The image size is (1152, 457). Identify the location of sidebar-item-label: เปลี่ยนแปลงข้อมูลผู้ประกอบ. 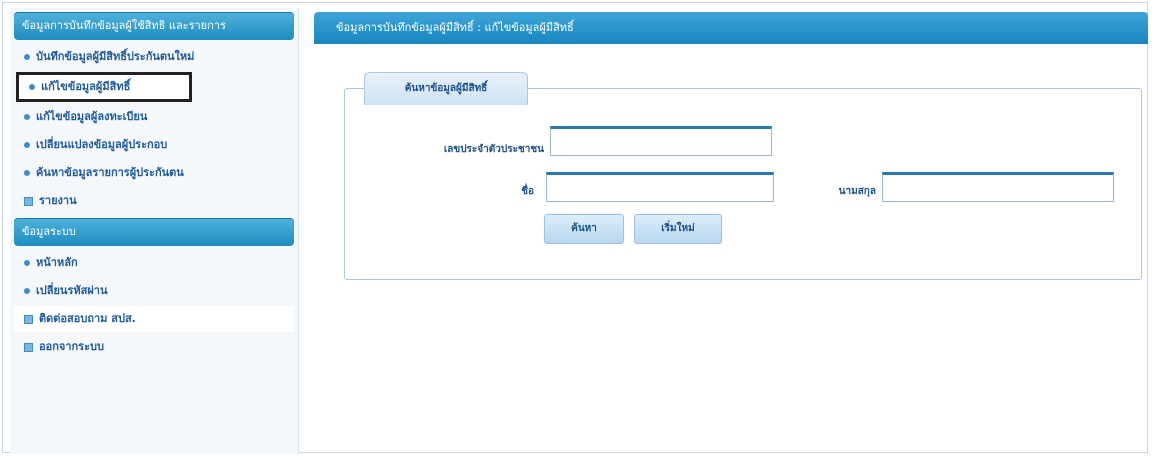
(102, 144).